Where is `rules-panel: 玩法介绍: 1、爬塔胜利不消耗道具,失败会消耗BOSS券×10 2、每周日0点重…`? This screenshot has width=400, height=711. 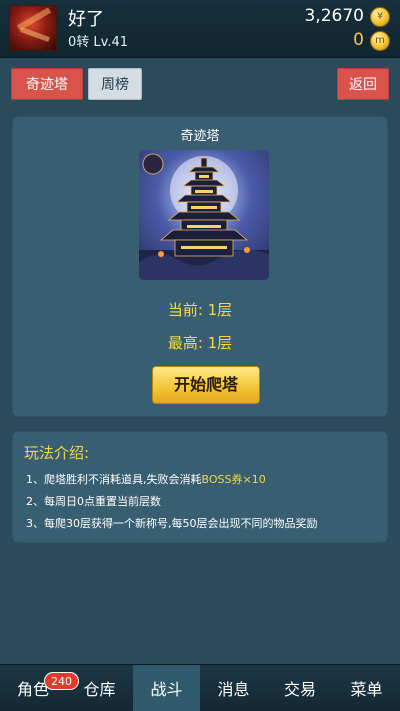 rules-panel: 玩法介绍: 1、爬塔胜利不消耗道具,失败会消耗BOSS券×10 2、每周日0点重… is located at coordinates (200, 487).